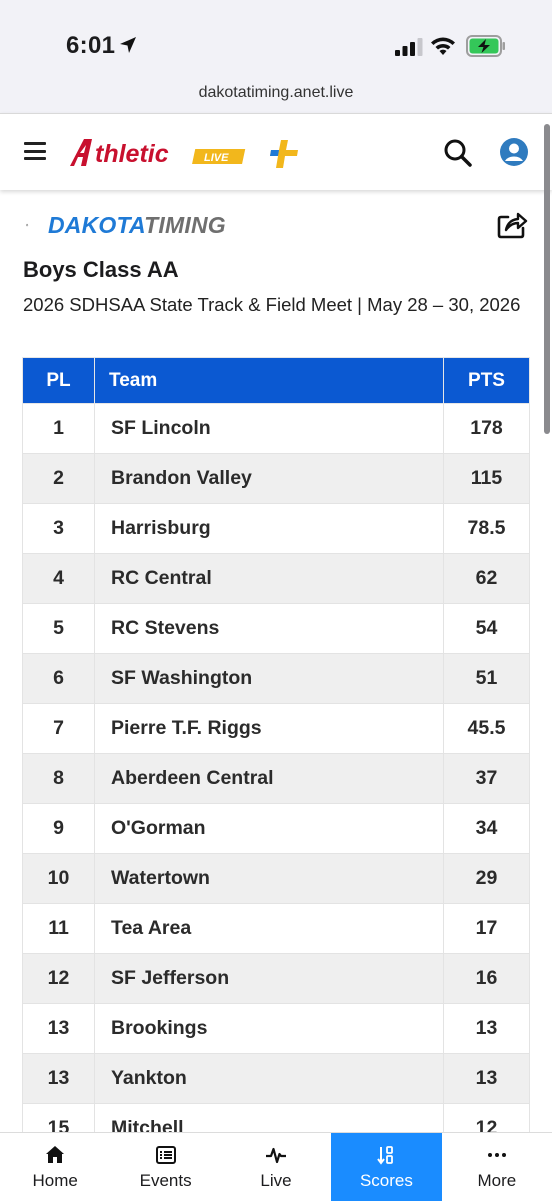  I want to click on cellular-signal-icon, so click(409, 47).